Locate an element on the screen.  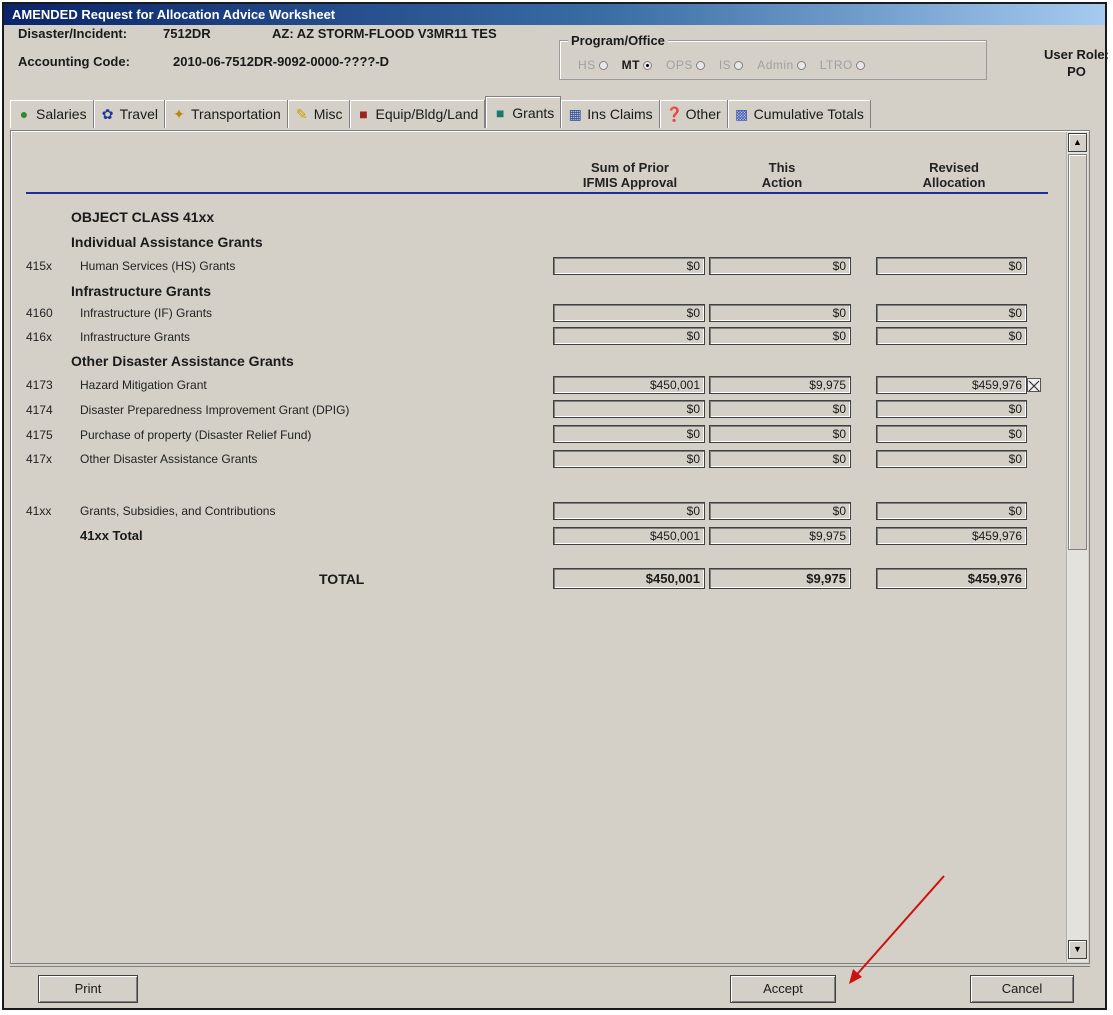
tab-equip-bldg-land: ■ Equip/Bldg/Land is located at coordinates (418, 114).